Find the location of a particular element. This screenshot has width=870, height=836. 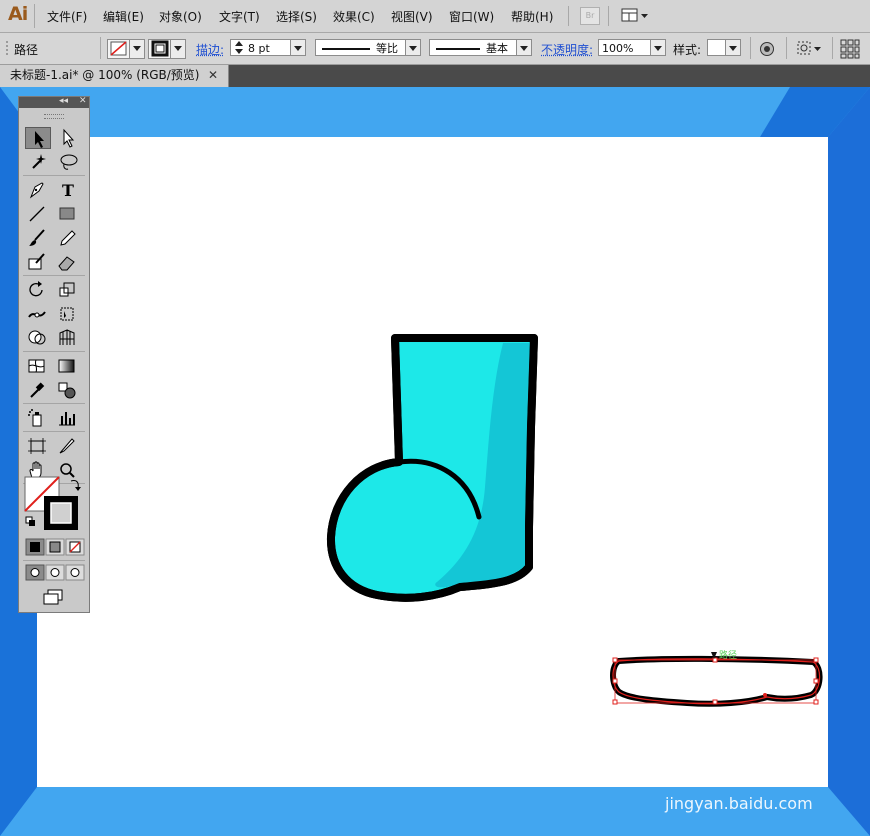

stepper-arrows-icon is located at coordinates (239, 47).